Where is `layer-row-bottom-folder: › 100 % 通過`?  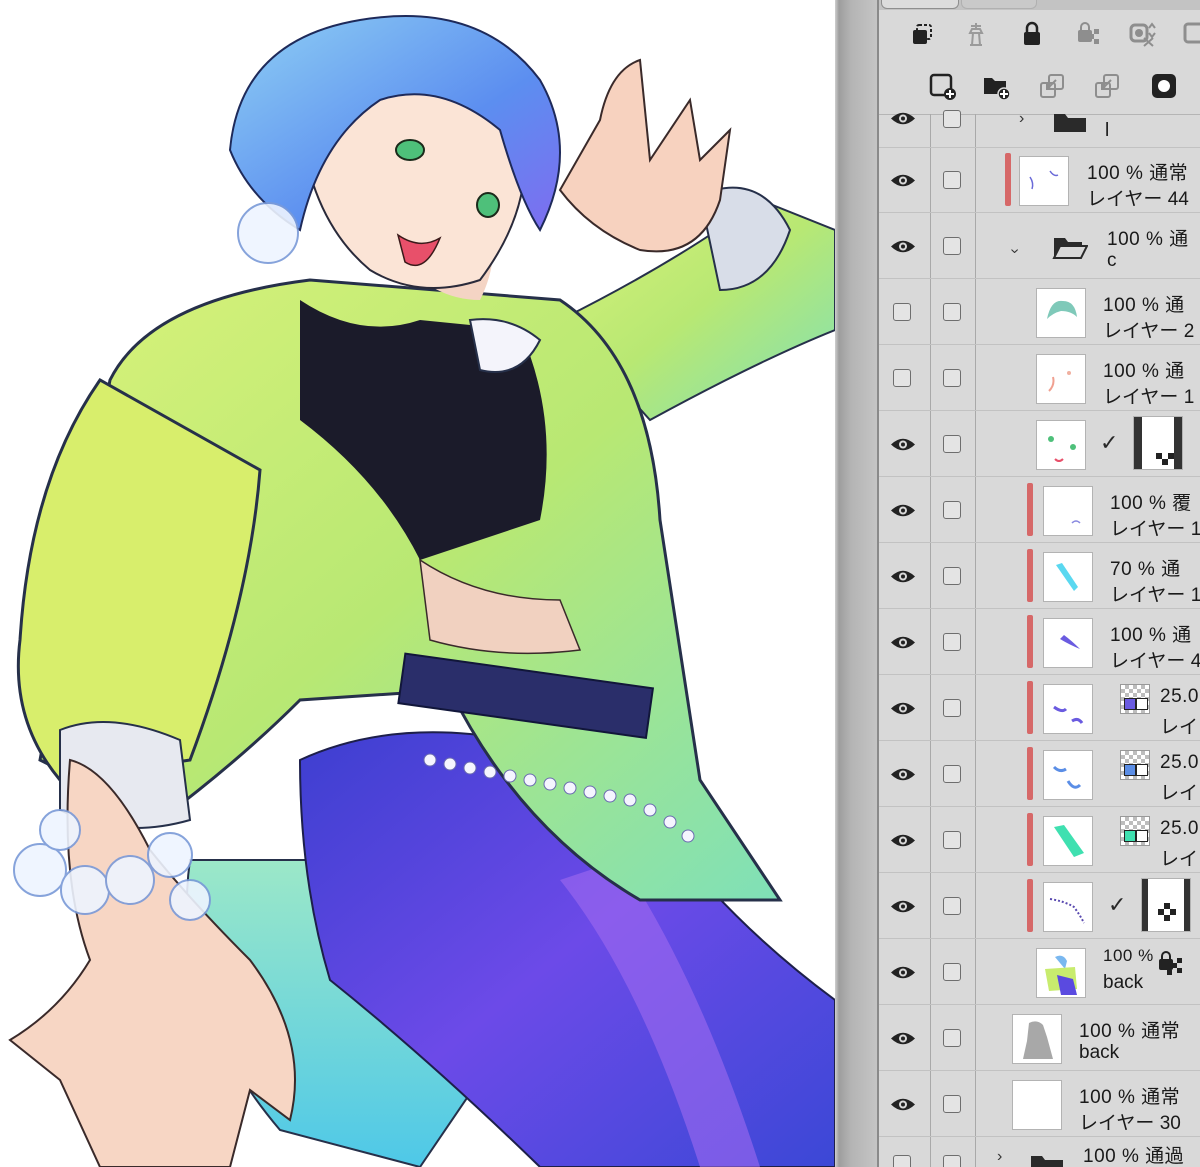
layer-row-bottom-folder: › 100 % 通過 is located at coordinates (1039, 1152).